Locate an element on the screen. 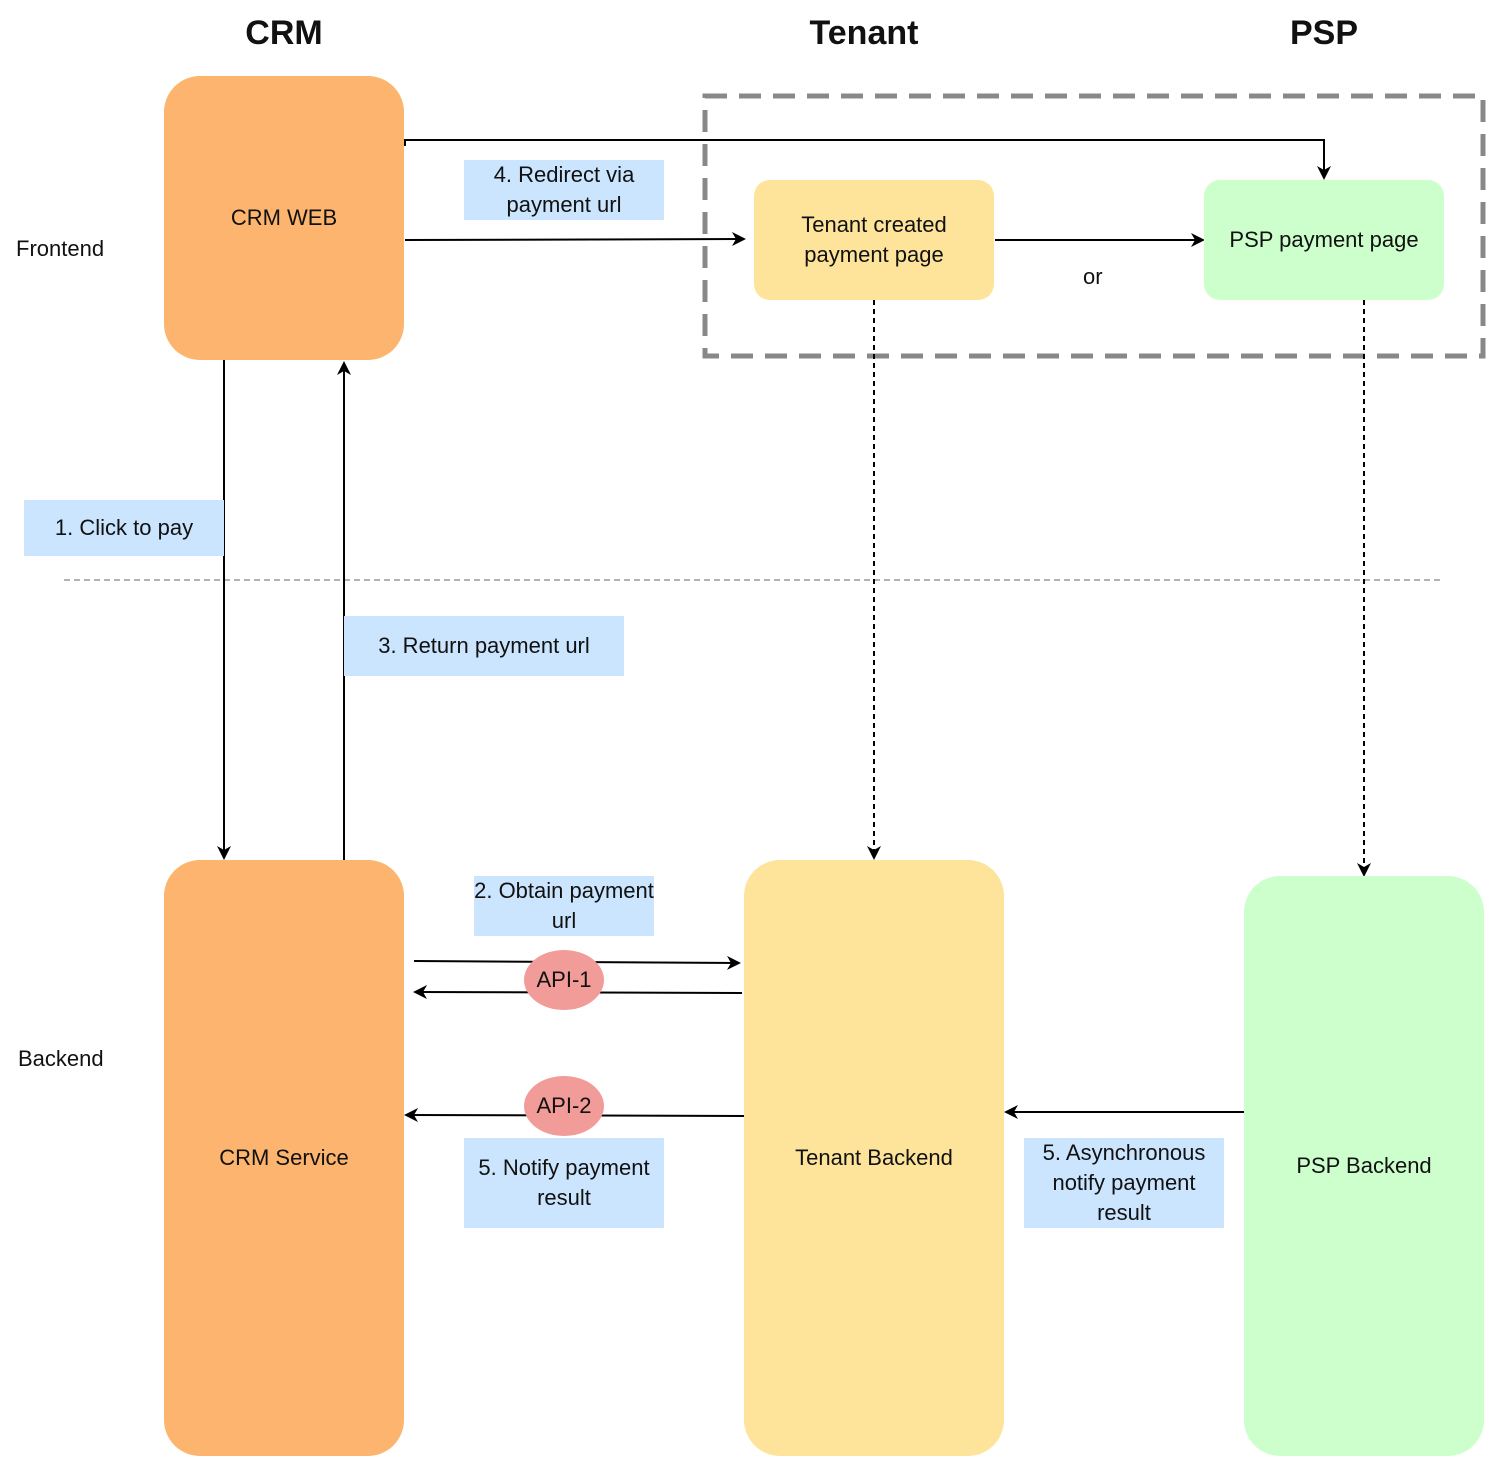 This screenshot has height=1474, width=1503. node-tenant-payment-page: Tenant created payment page is located at coordinates (874, 240).